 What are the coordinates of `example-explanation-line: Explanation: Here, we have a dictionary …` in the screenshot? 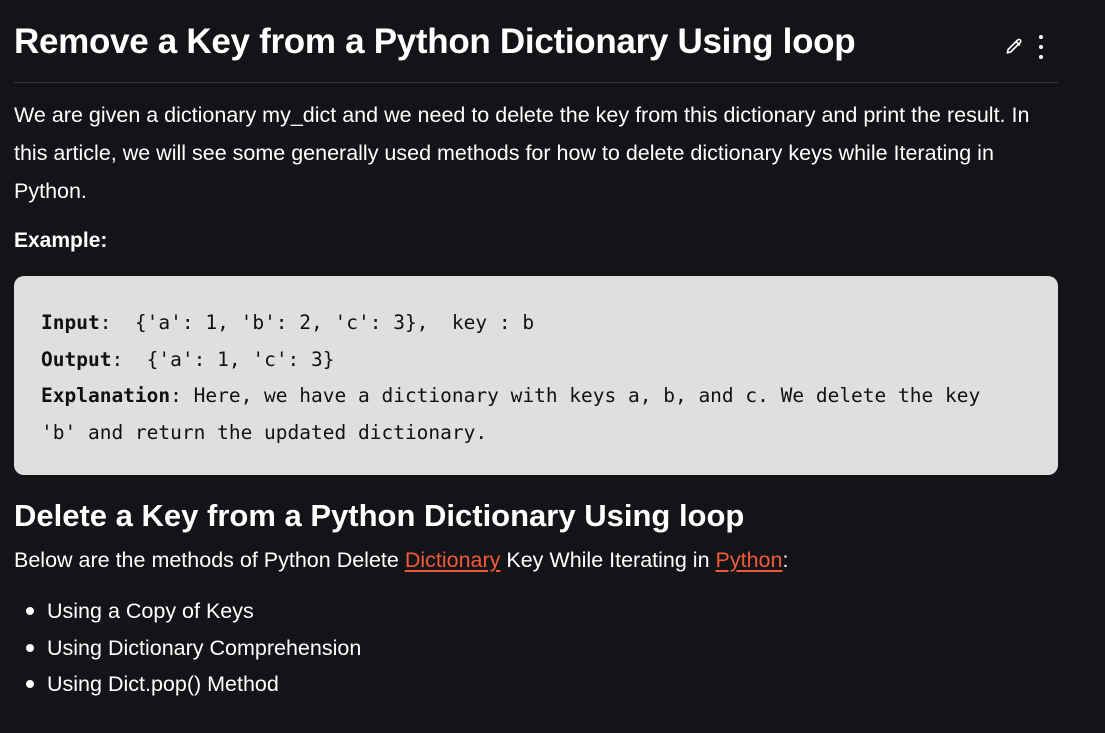 It's located at (536, 396).